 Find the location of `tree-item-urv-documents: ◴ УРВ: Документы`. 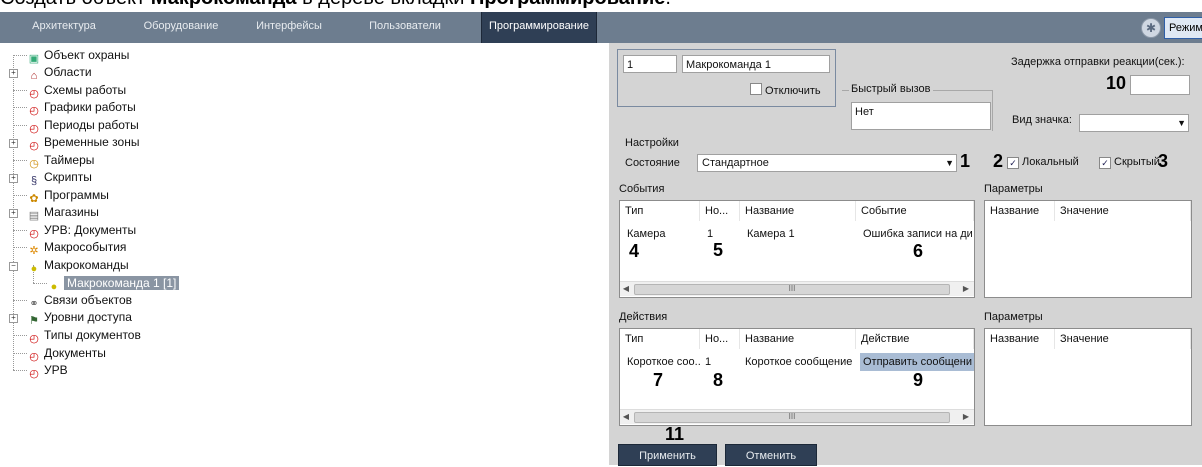

tree-item-urv-documents: ◴ УРВ: Документы is located at coordinates (81, 231).